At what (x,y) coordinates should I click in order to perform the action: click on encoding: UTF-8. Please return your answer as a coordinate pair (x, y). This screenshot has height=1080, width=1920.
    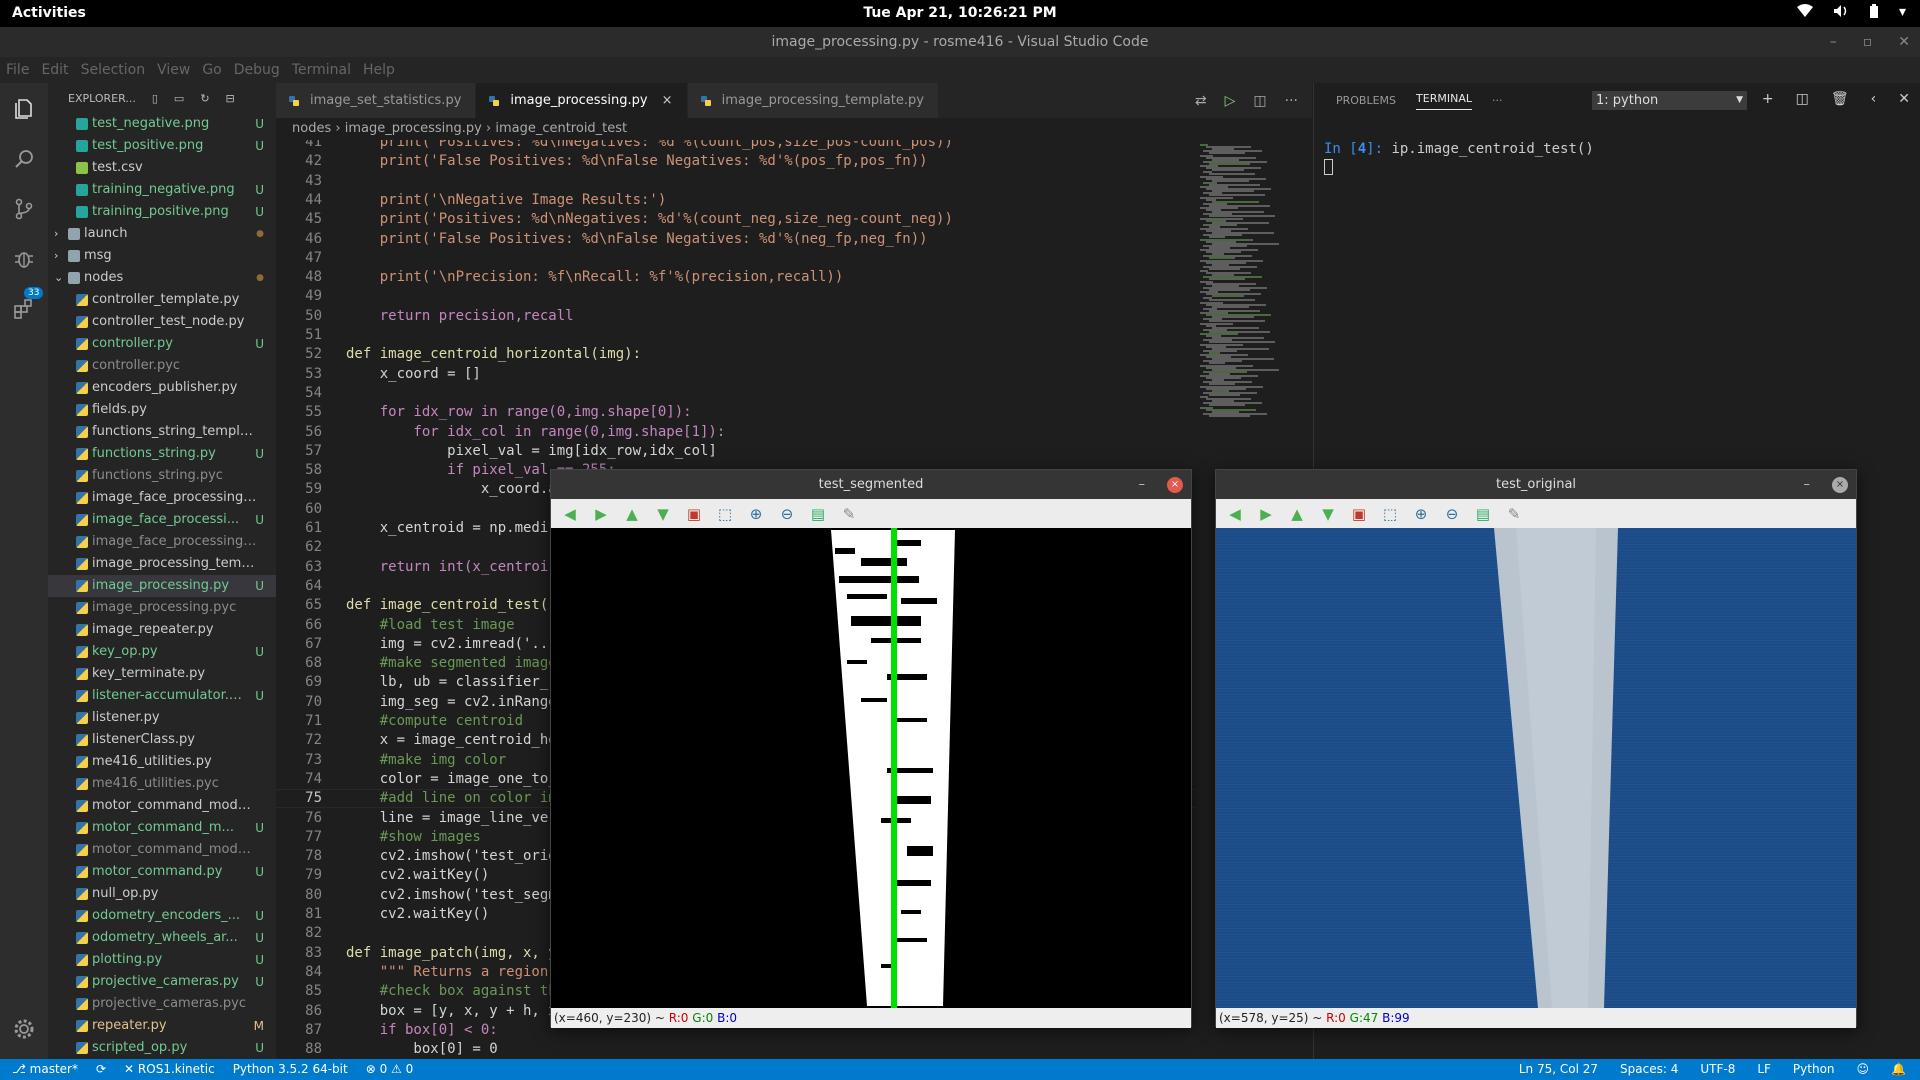
    Looking at the image, I should click on (1717, 1069).